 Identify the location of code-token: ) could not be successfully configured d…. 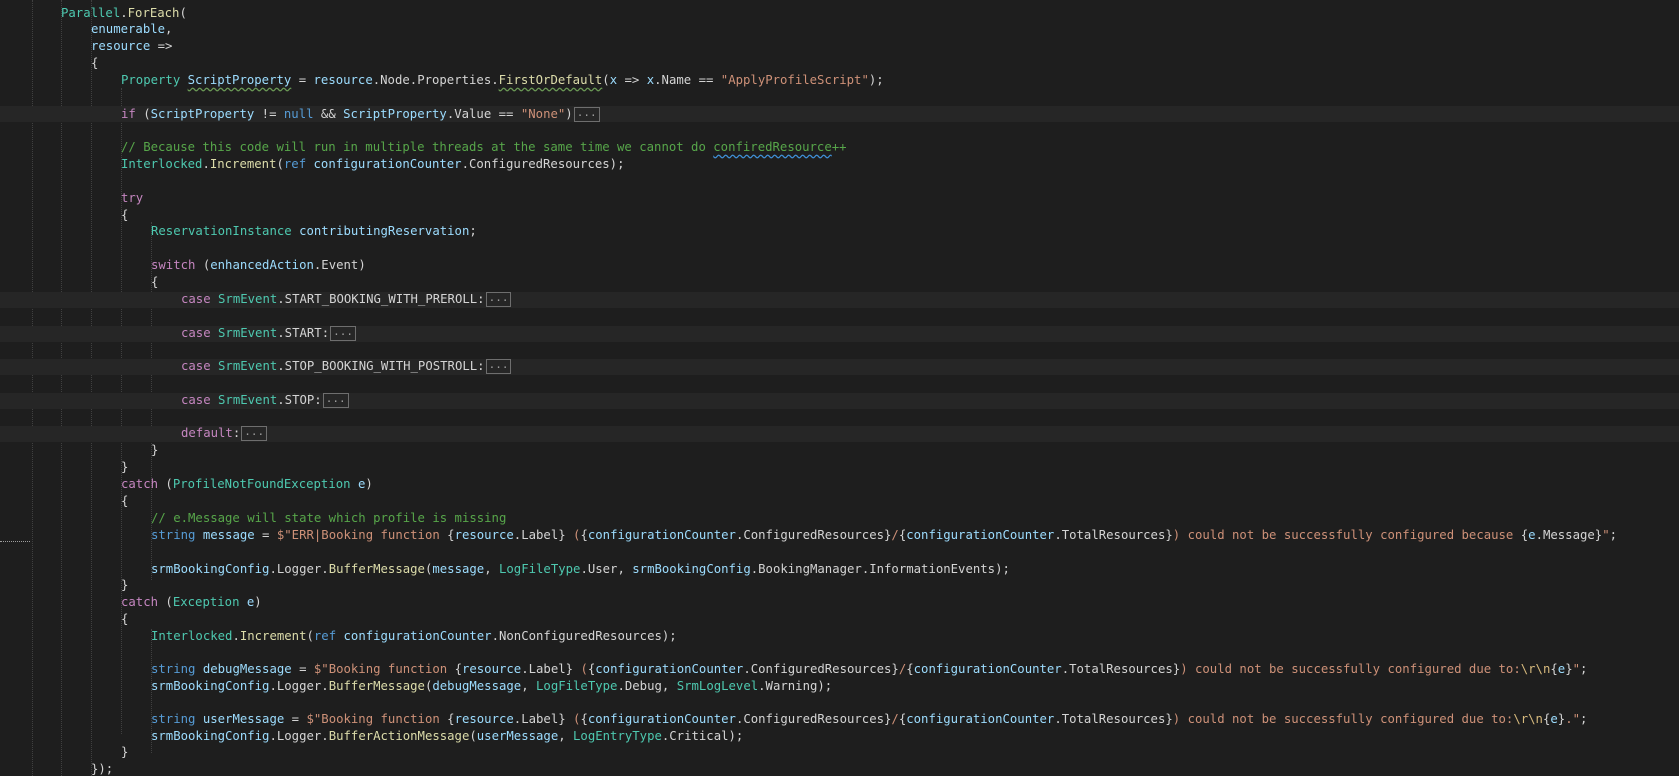
(1343, 719).